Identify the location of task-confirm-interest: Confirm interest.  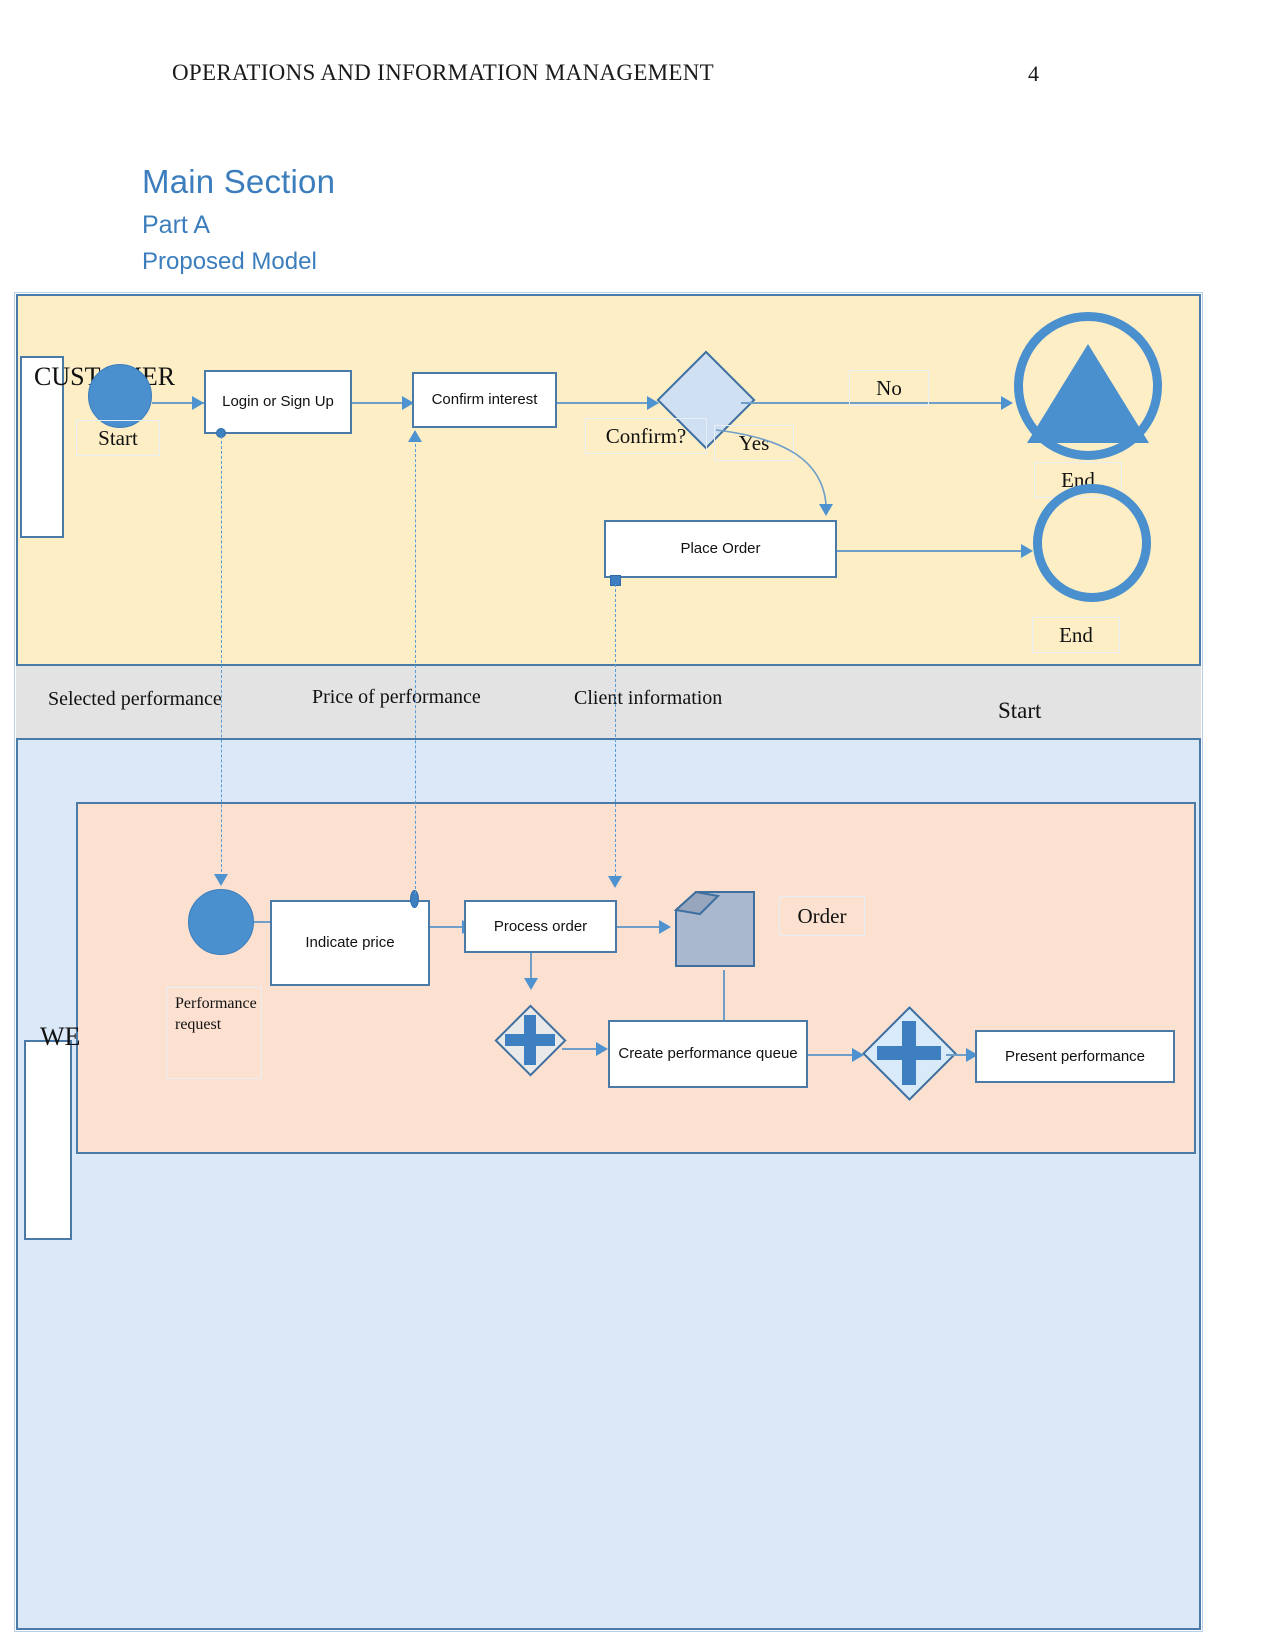
(484, 400).